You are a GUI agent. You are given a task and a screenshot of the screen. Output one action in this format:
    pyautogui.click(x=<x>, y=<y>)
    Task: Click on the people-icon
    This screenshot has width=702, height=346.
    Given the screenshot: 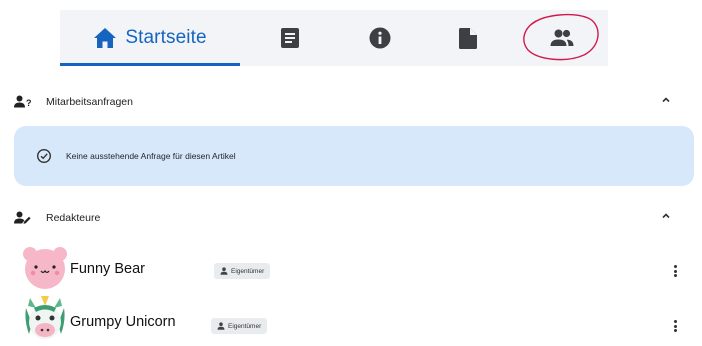 What is the action you would take?
    pyautogui.click(x=562, y=37)
    